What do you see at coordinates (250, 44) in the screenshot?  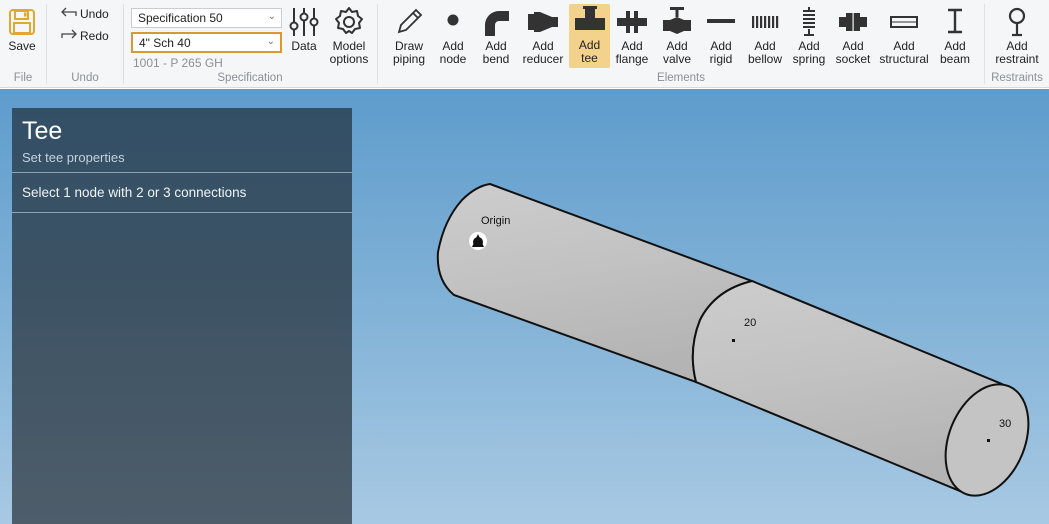 I see `specification-group: Specification` at bounding box center [250, 44].